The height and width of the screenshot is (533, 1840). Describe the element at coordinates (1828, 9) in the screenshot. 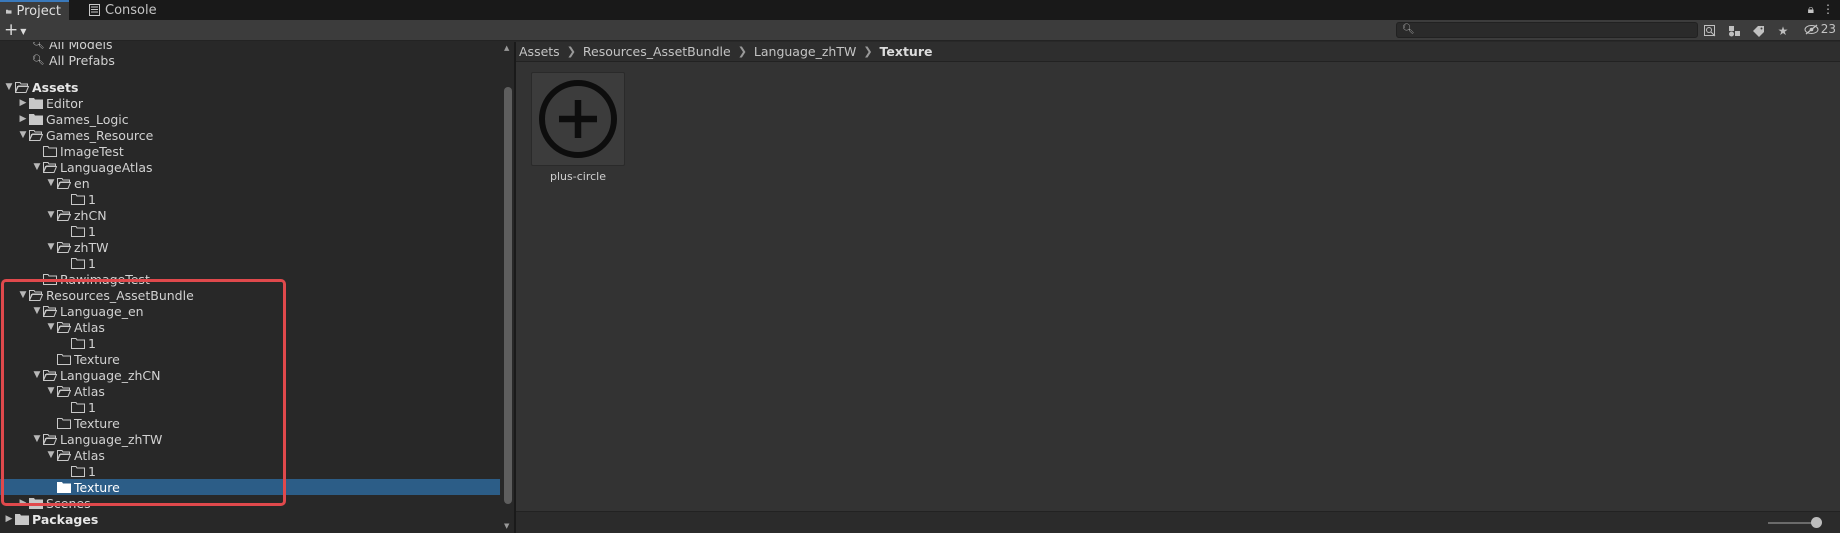

I see `more-menu-icon: ⋮` at that location.